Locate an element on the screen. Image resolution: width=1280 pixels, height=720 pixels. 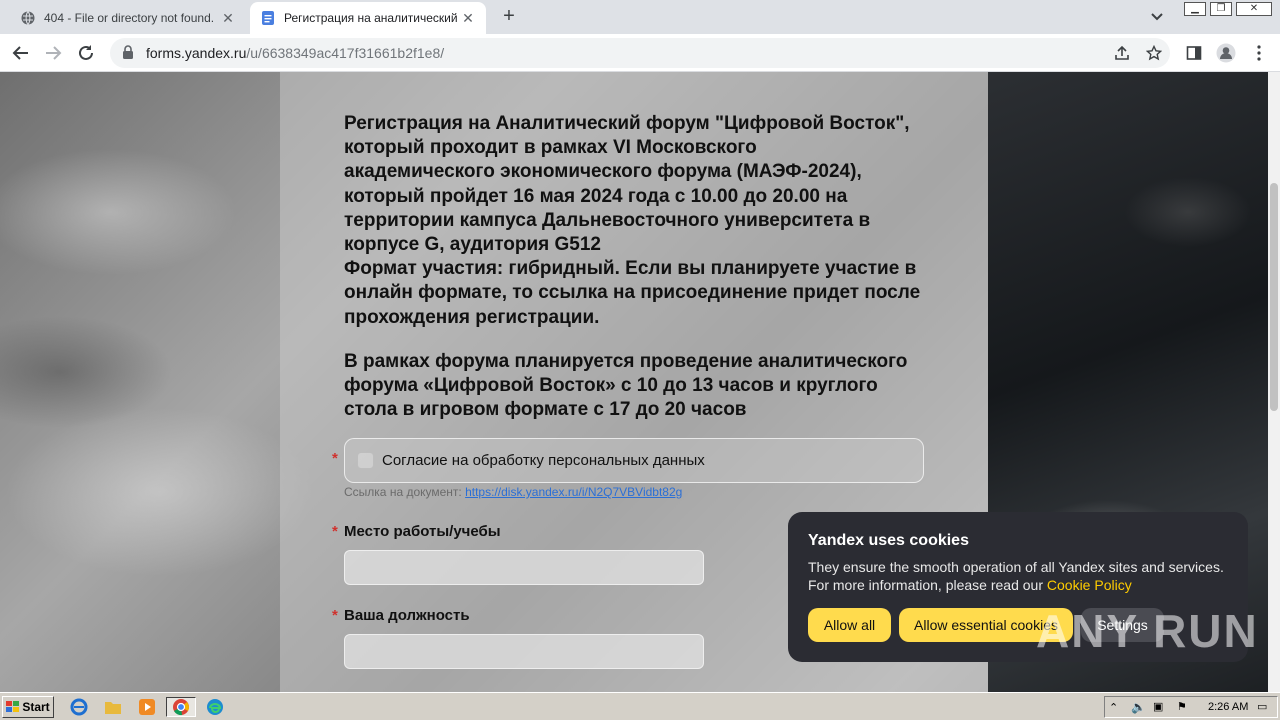
tab-404: 404 - File or directory not found. ✕ is located at coordinates (128, 18).